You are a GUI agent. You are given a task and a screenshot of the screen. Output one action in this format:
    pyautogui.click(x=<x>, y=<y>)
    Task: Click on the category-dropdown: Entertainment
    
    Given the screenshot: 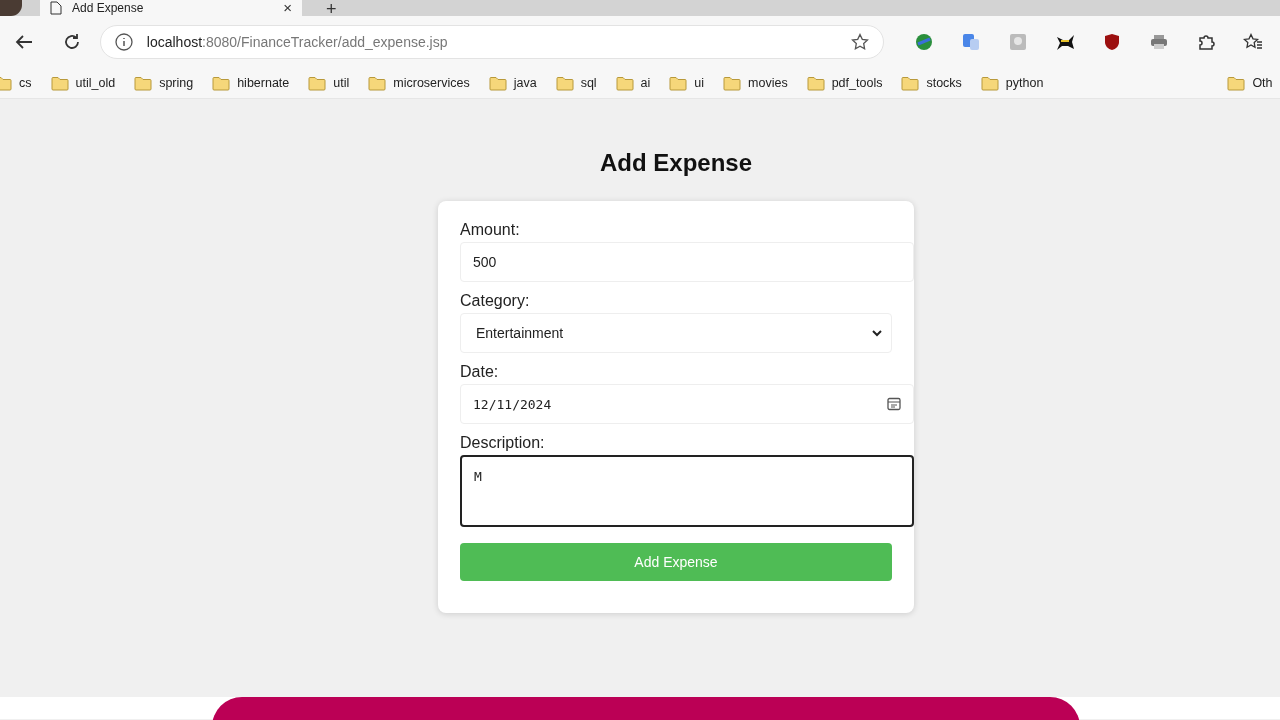 What is the action you would take?
    pyautogui.click(x=676, y=333)
    